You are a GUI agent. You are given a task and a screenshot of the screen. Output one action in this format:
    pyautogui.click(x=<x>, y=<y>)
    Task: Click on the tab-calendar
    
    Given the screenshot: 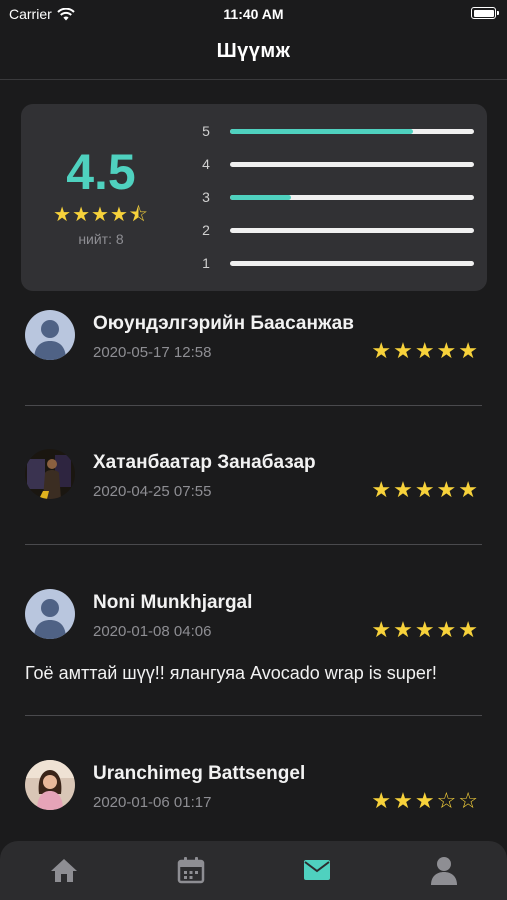 What is the action you would take?
    pyautogui.click(x=191, y=870)
    